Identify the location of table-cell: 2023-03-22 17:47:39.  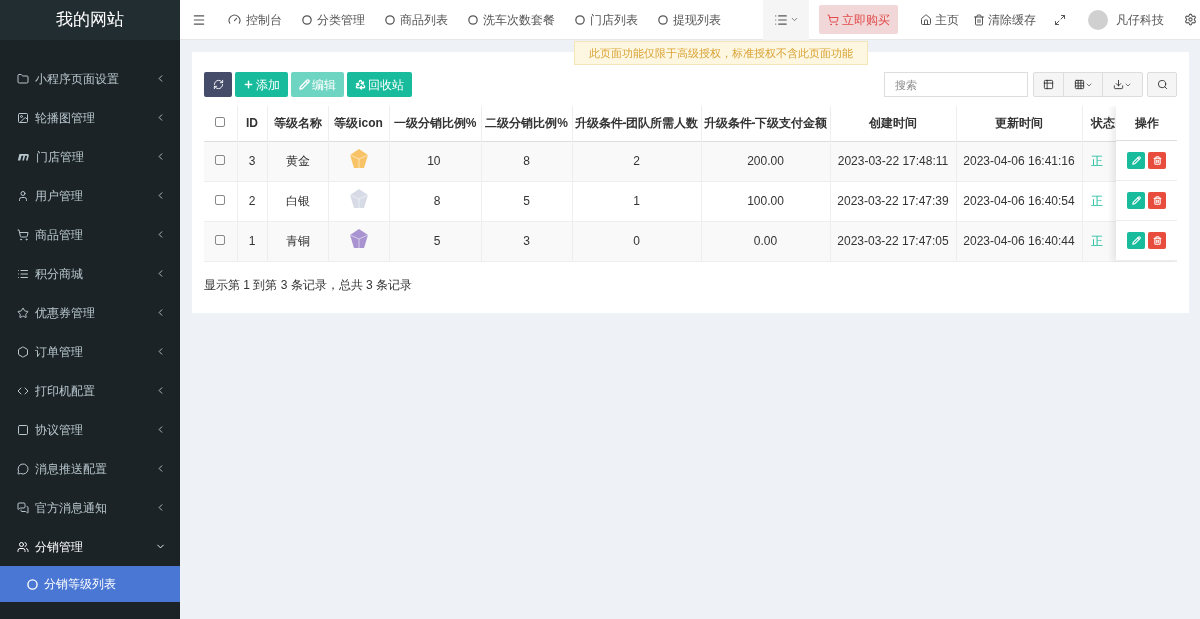
(893, 201).